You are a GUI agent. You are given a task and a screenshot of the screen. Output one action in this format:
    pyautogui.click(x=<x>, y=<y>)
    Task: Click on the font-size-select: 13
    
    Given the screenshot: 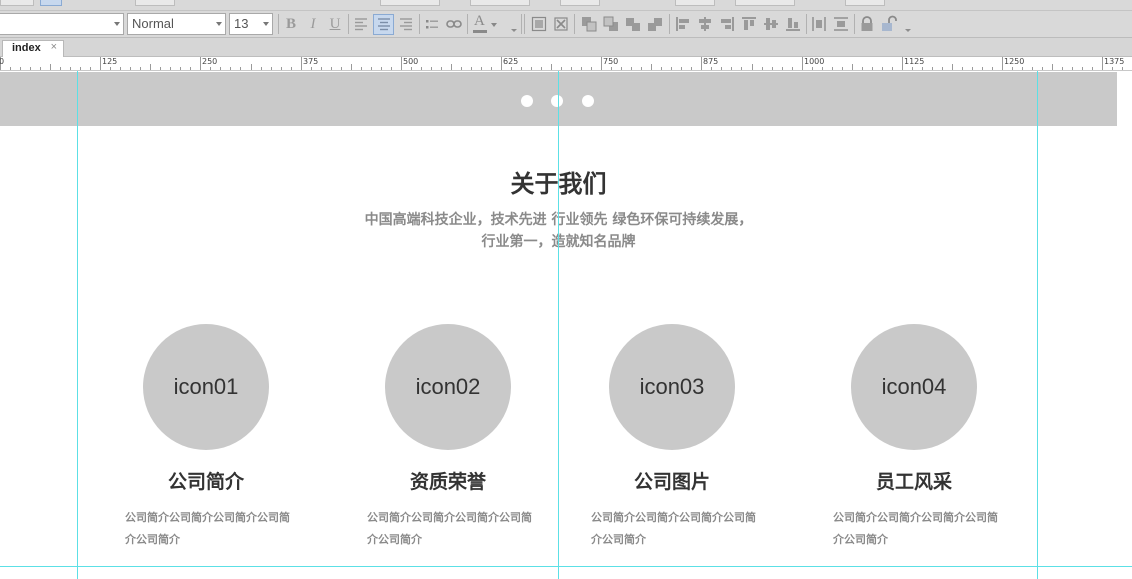 What is the action you would take?
    pyautogui.click(x=251, y=24)
    